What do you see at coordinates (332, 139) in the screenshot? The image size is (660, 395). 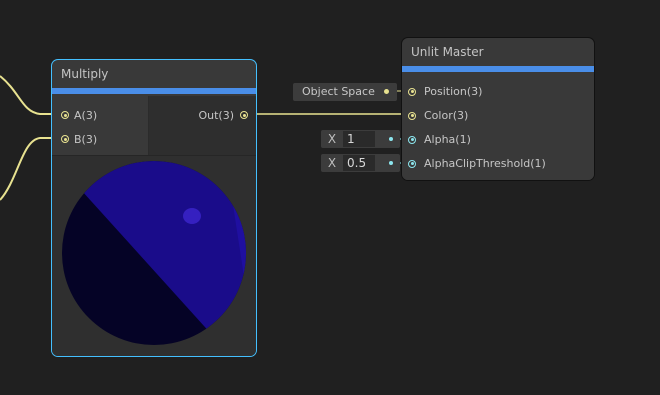 I see `alpha-axis-label: X` at bounding box center [332, 139].